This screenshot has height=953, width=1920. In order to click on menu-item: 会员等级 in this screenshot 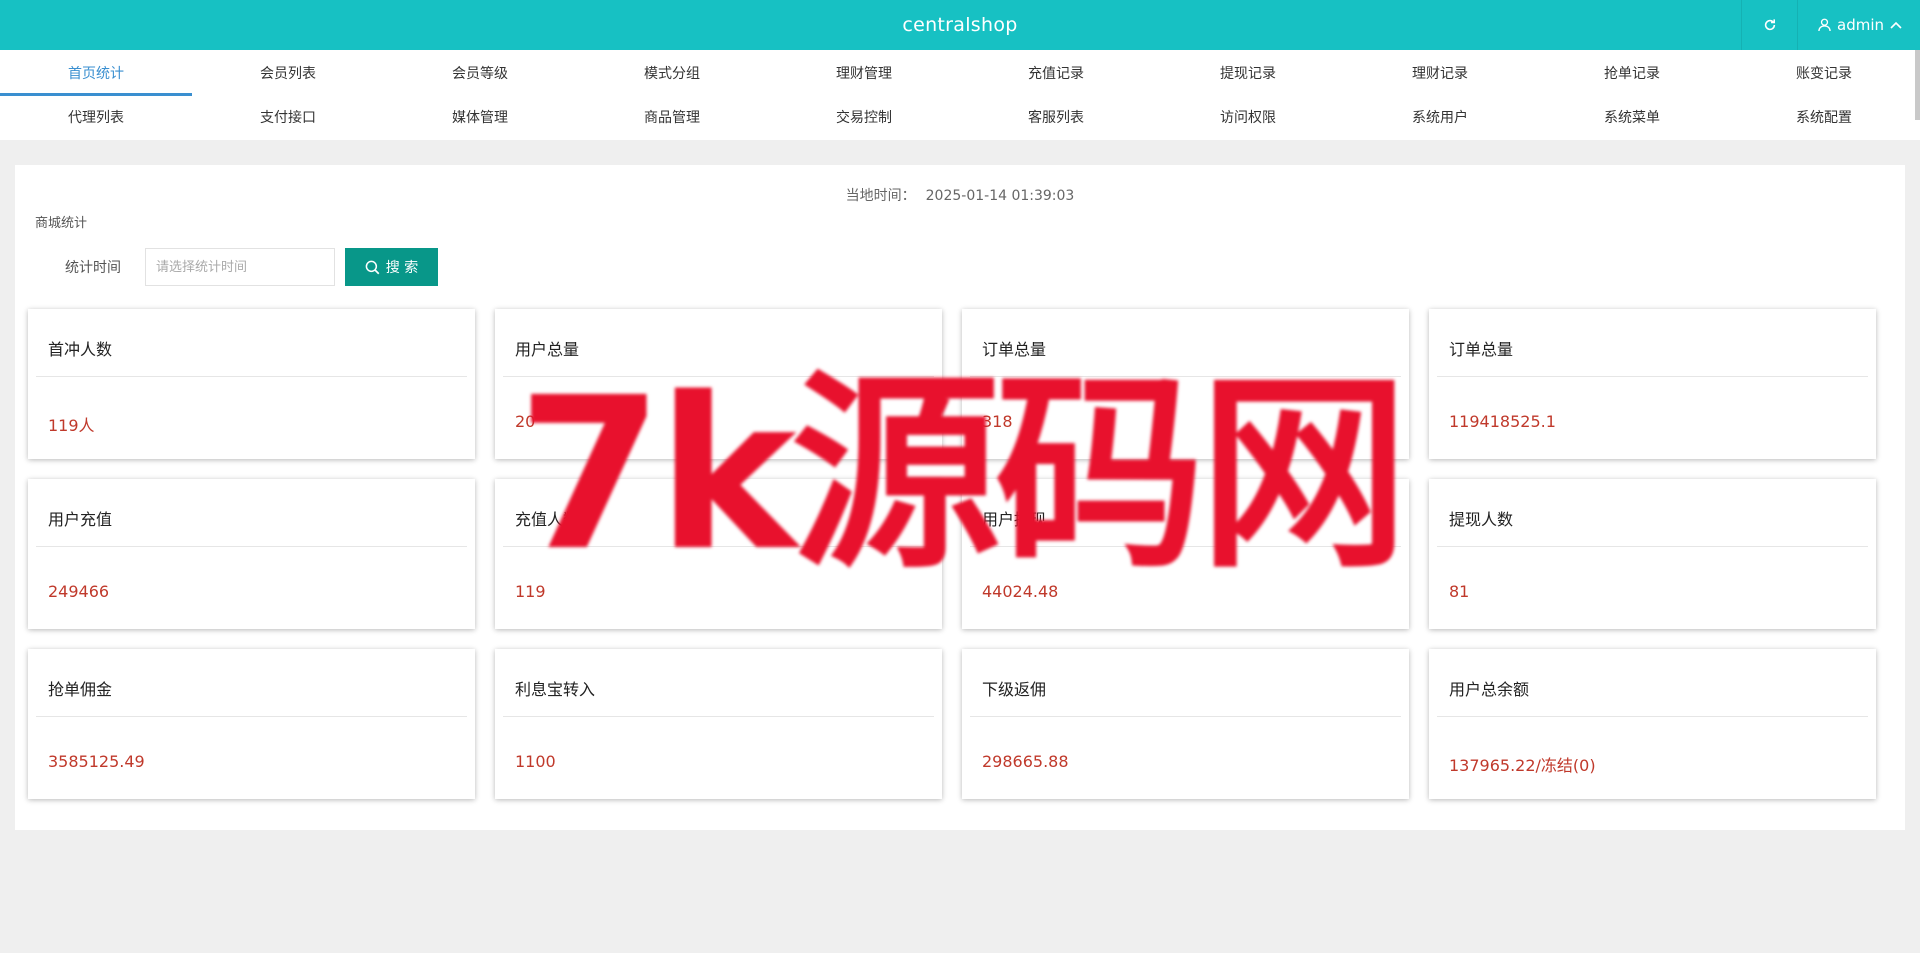, I will do `click(480, 73)`.